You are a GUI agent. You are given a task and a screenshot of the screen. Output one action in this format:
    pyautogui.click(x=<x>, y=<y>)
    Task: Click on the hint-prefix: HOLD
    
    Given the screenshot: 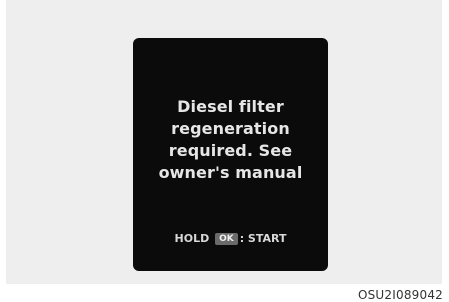 What is the action you would take?
    pyautogui.click(x=192, y=238)
    